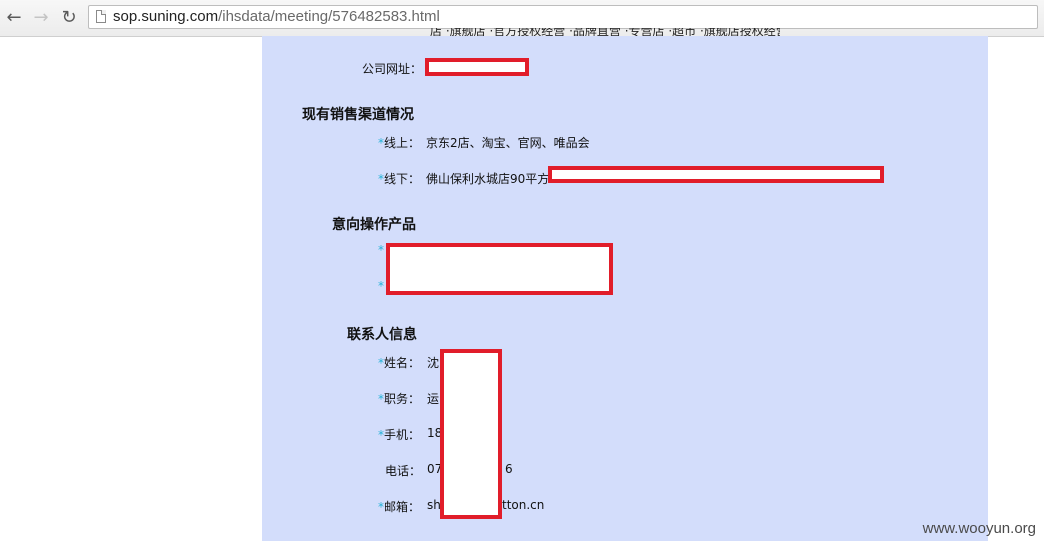  I want to click on position-row: *职务：, so click(399, 398).